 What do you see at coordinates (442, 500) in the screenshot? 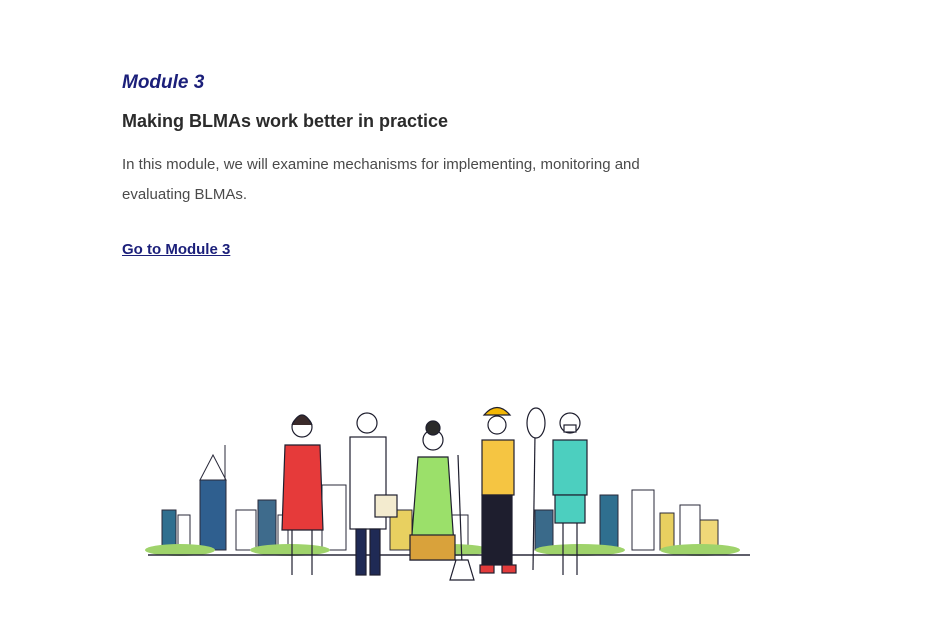
I see `woman-green-dress-figure` at bounding box center [442, 500].